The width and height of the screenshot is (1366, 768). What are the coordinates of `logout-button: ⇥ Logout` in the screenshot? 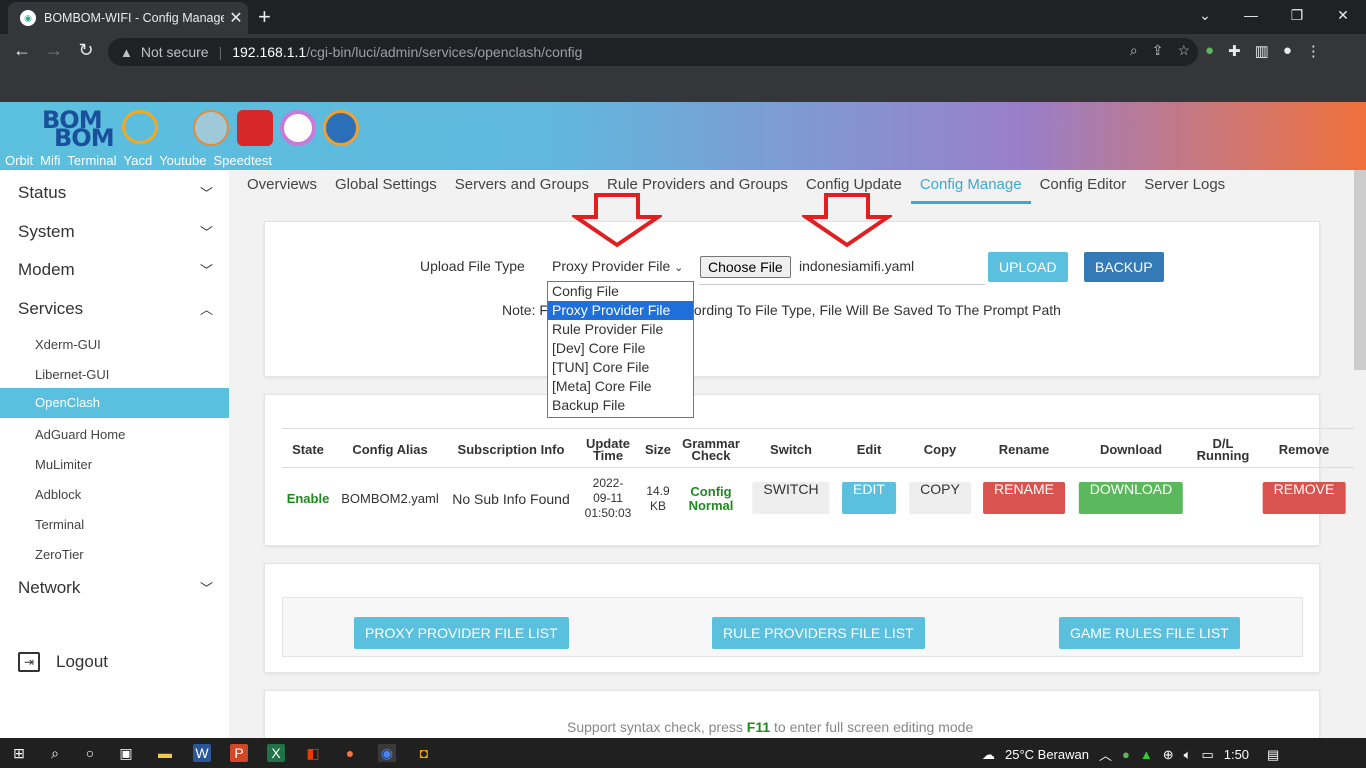 It's located at (63, 662).